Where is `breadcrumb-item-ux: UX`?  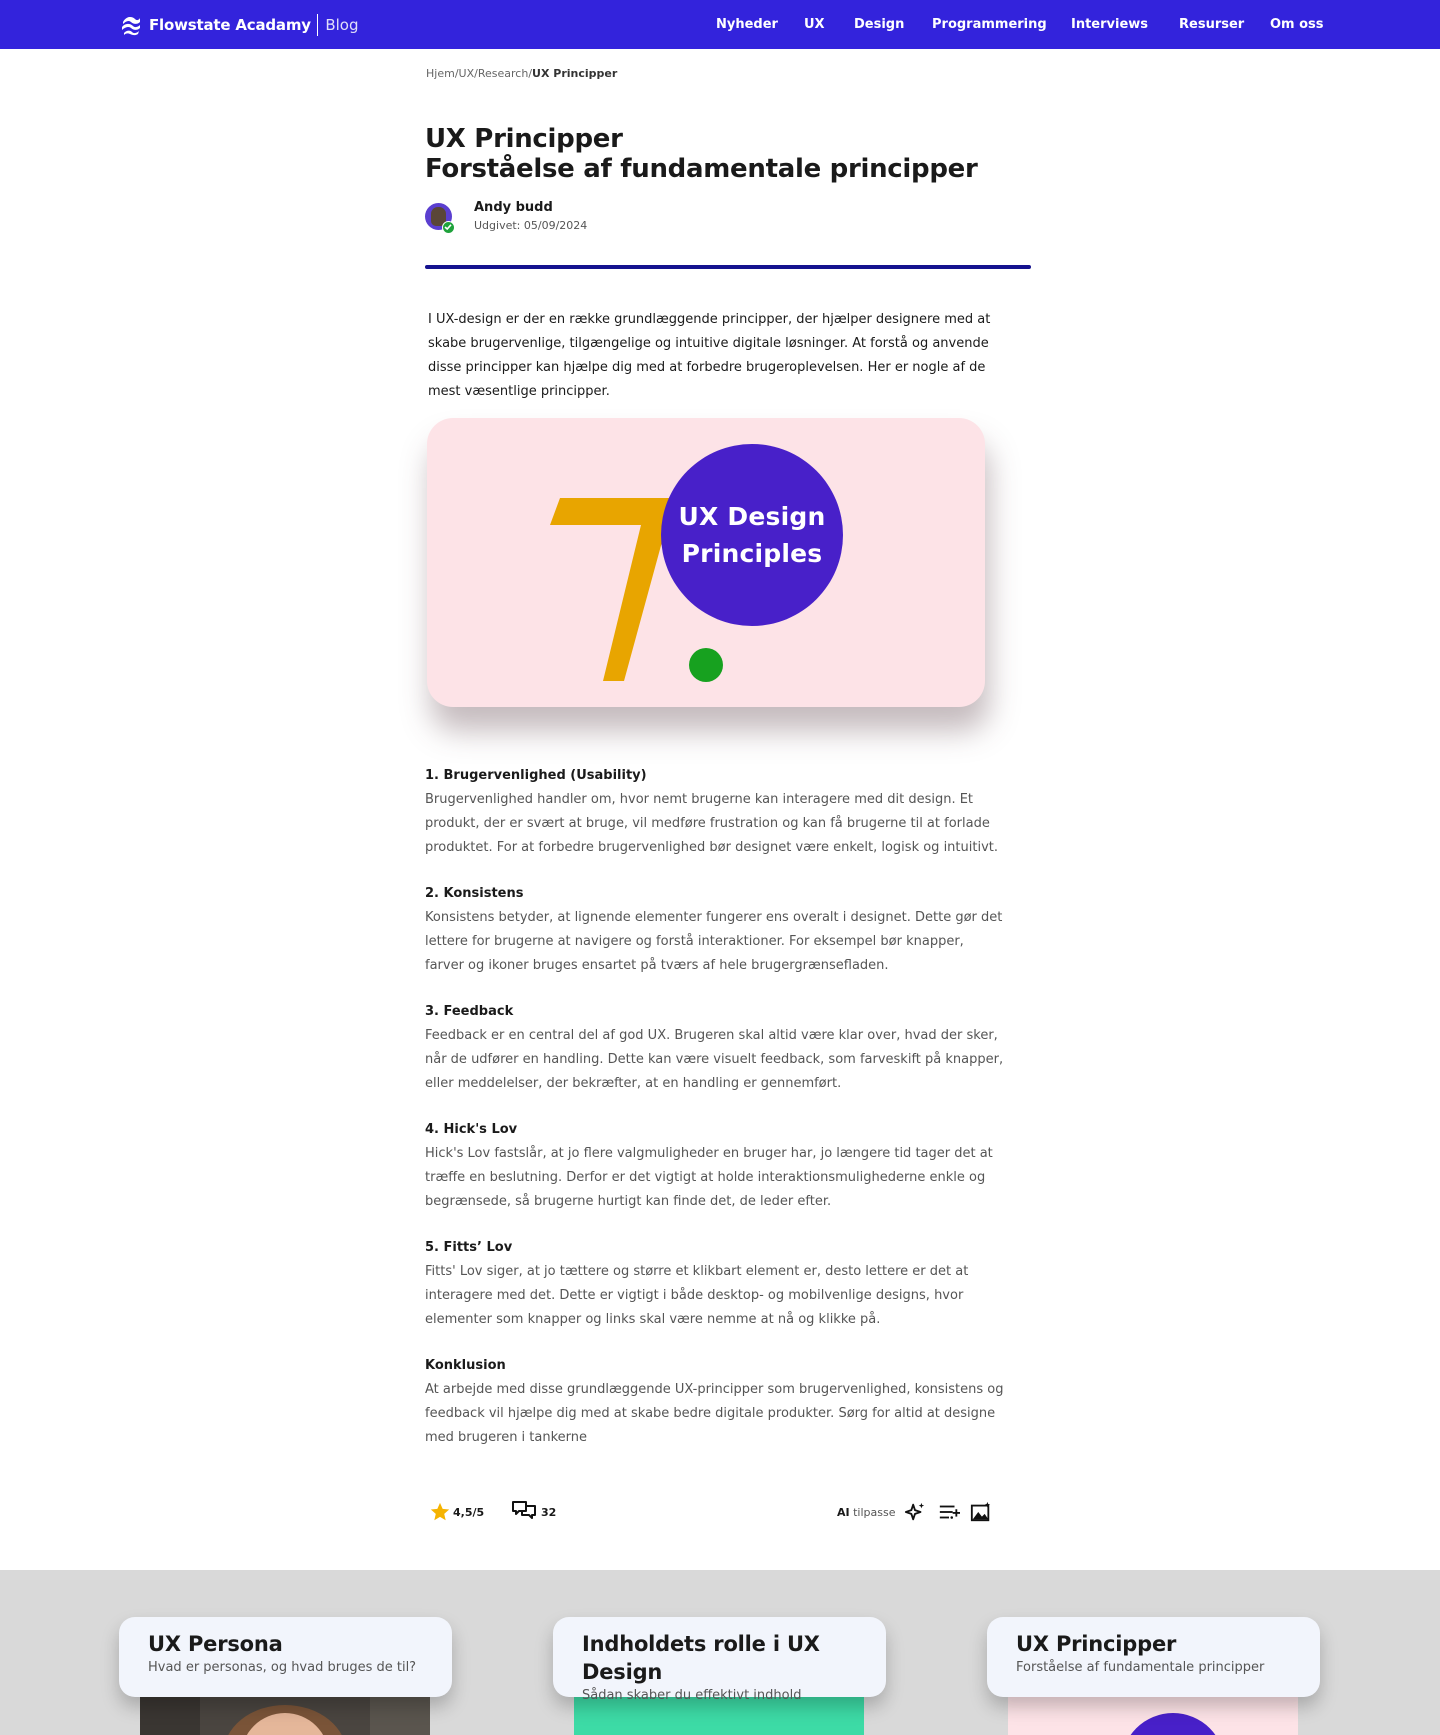
breadcrumb-item-ux: UX is located at coordinates (467, 73).